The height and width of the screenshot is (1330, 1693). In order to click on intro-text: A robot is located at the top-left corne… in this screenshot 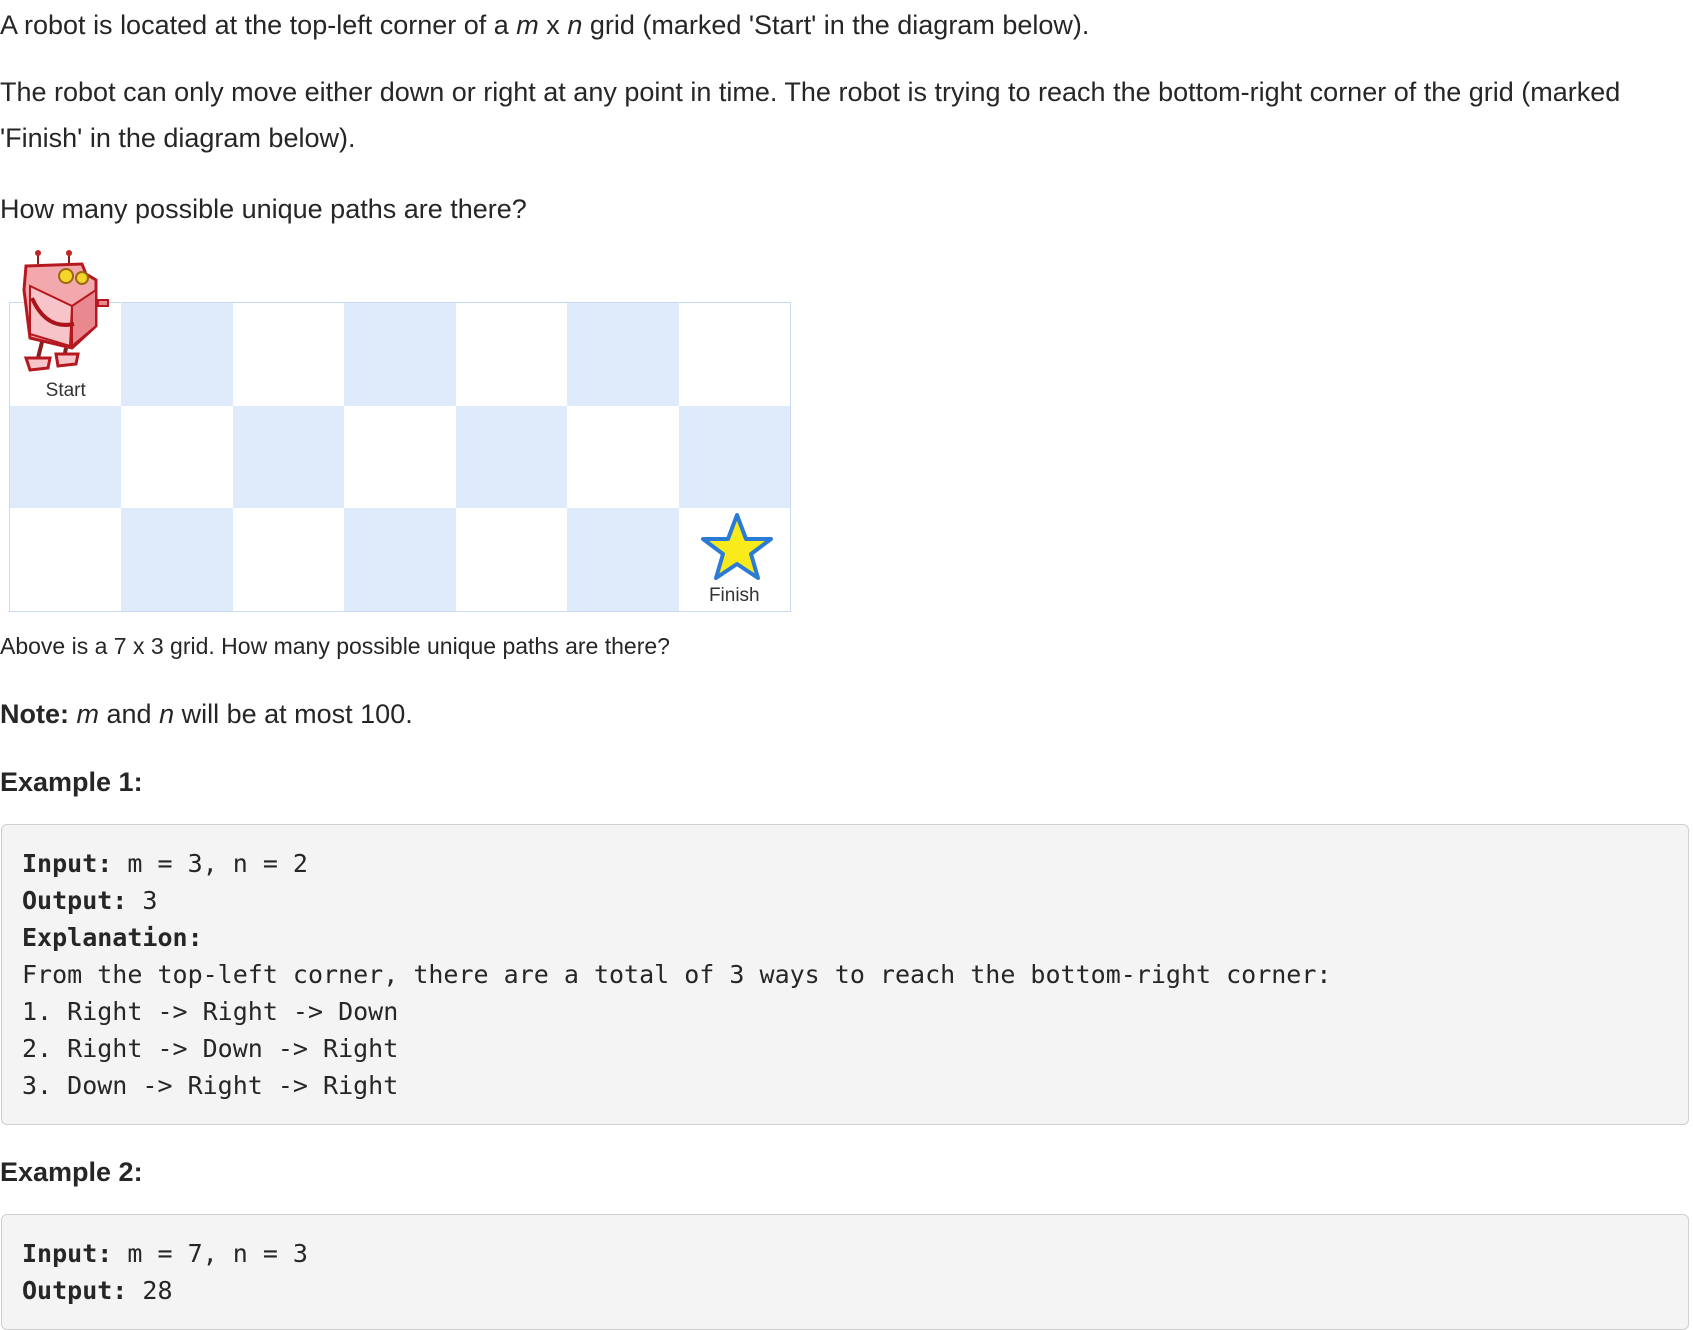, I will do `click(258, 25)`.